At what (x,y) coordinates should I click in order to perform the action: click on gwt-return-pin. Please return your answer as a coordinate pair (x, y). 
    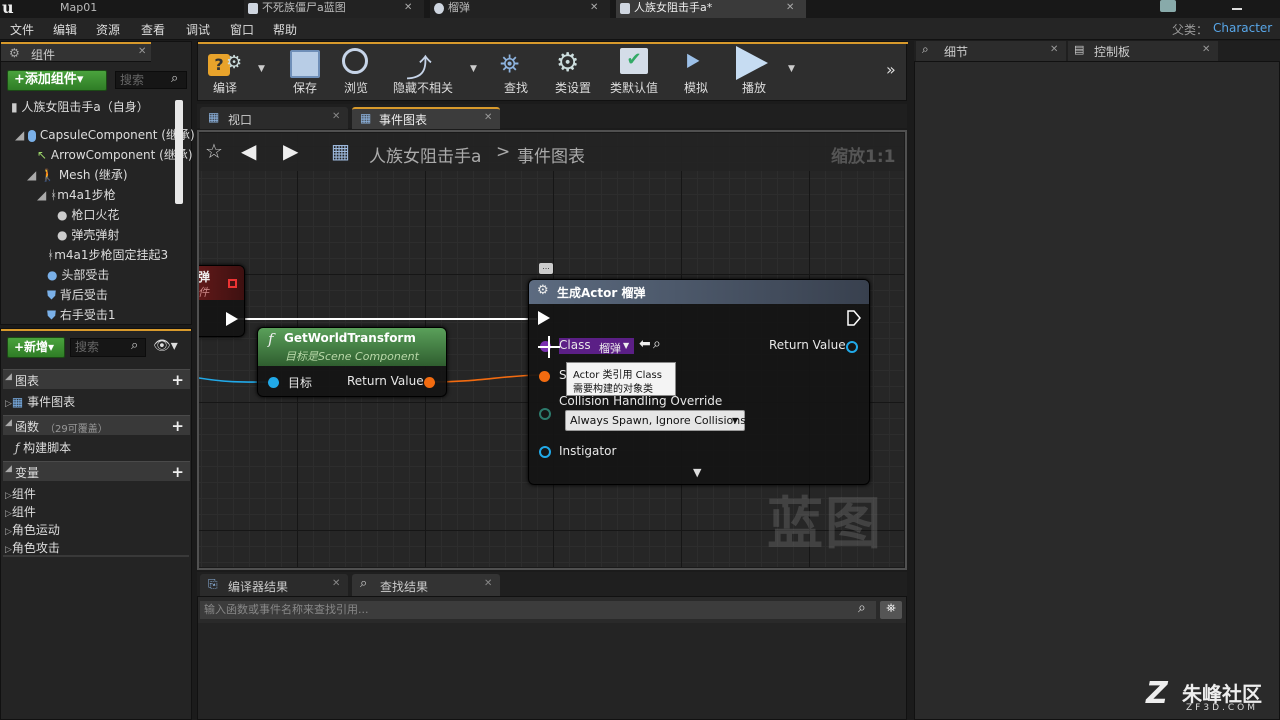
    Looking at the image, I should click on (429, 382).